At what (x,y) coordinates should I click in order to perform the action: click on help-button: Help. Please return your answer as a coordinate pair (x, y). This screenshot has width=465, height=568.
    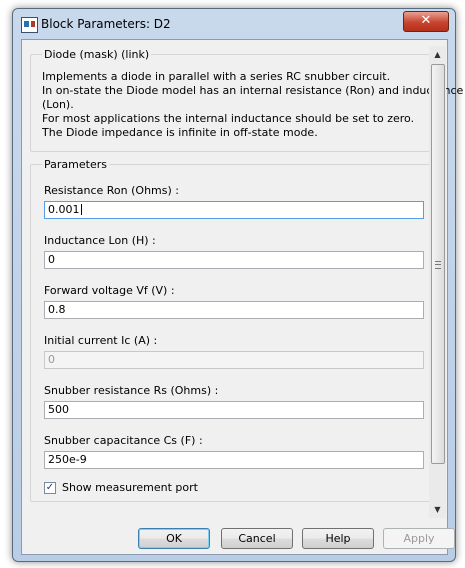
    Looking at the image, I should click on (338, 538).